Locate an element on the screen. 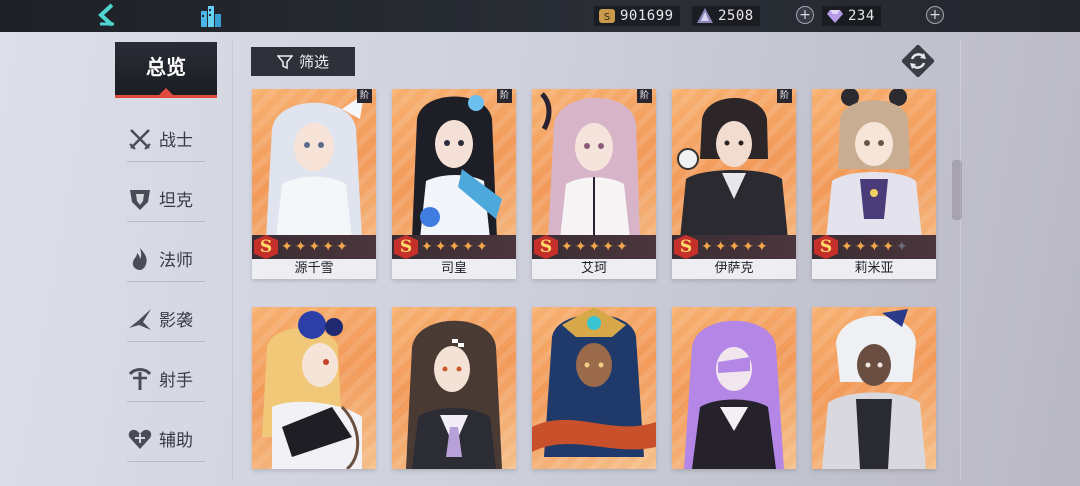 This screenshot has width=1080, height=486. tab-overview: 总览 is located at coordinates (166, 70).